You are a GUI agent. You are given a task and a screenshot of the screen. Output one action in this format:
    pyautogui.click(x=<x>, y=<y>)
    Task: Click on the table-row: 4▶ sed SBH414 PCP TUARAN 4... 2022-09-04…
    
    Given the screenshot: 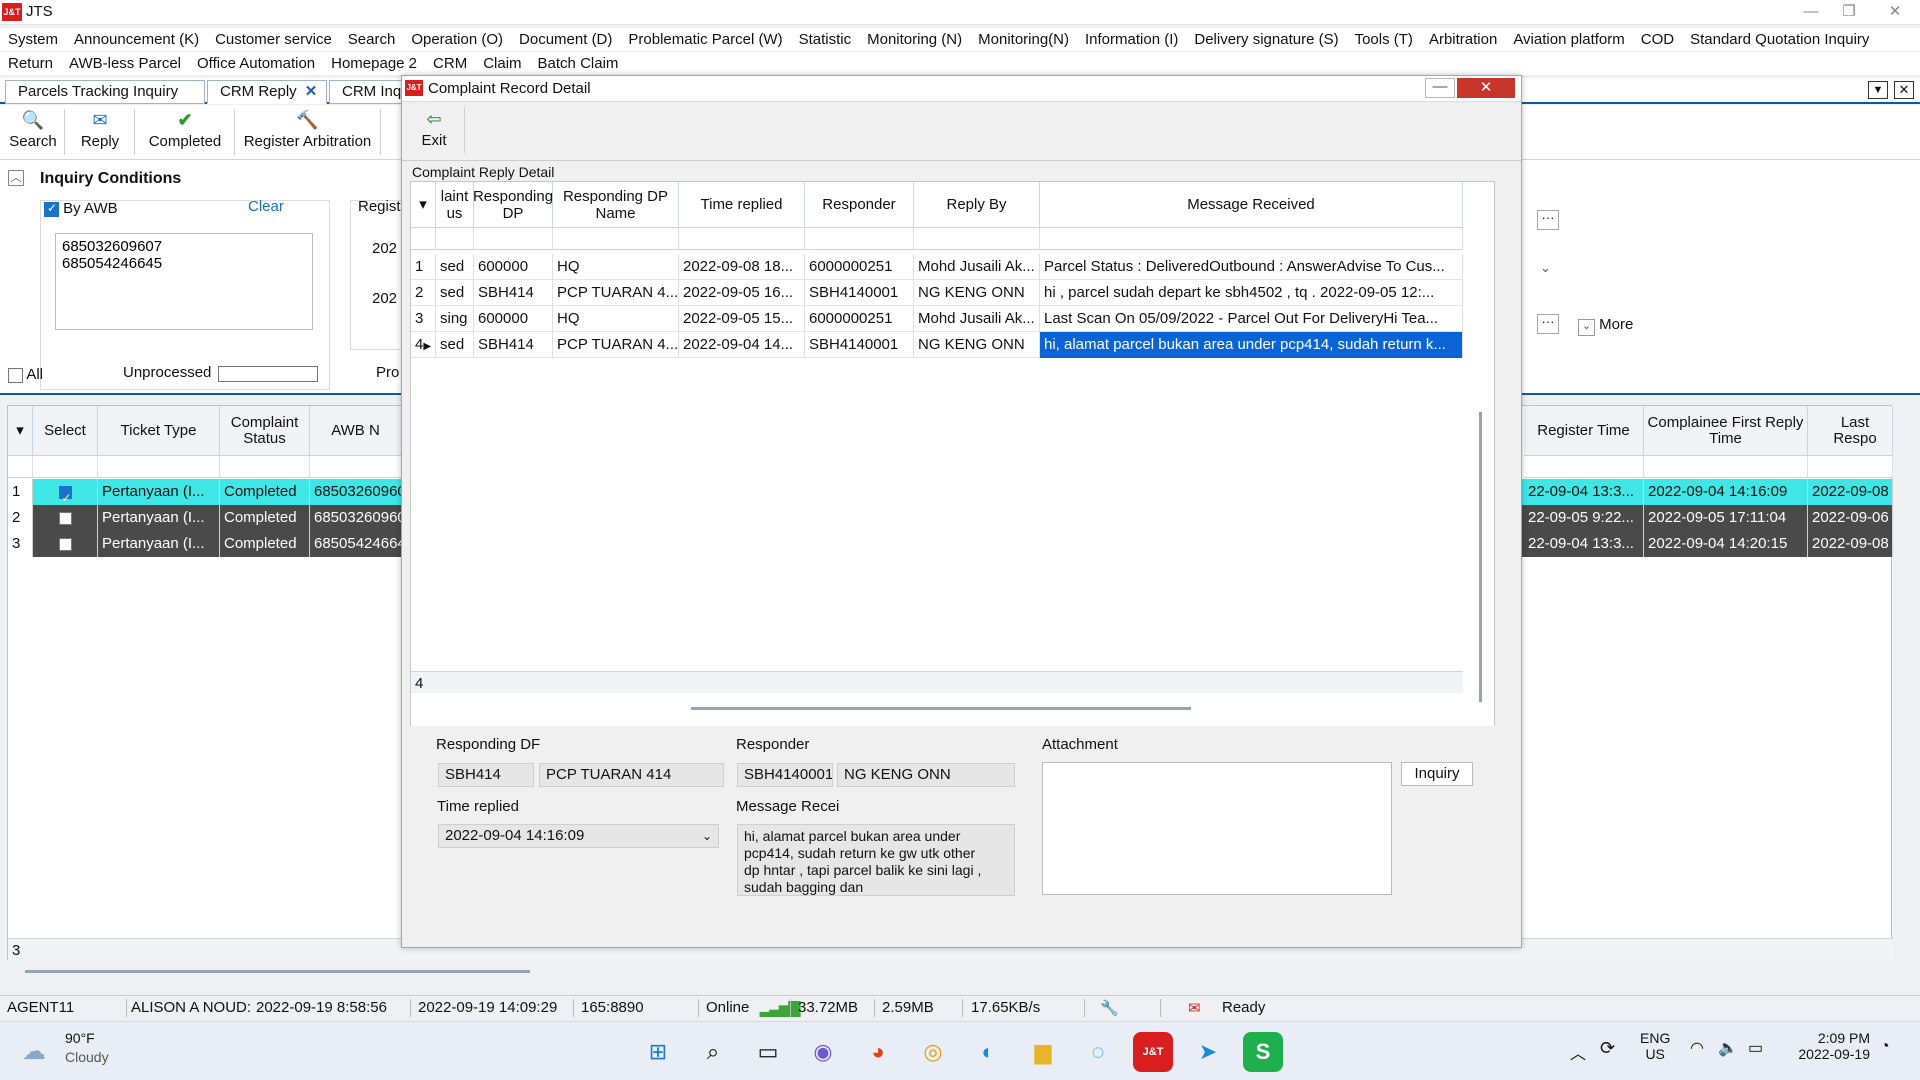 What is the action you would take?
    pyautogui.click(x=937, y=345)
    